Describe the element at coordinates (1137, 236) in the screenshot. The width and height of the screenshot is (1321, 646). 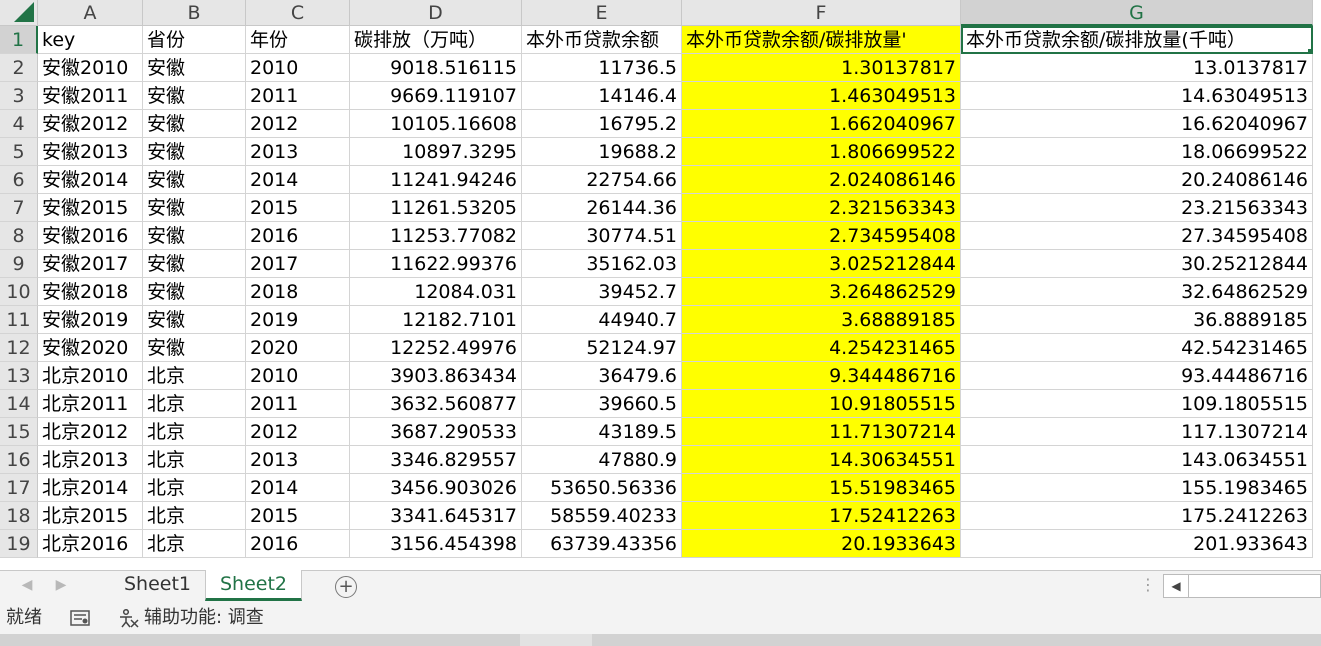
I see `table-cell: 27.34595408` at that location.